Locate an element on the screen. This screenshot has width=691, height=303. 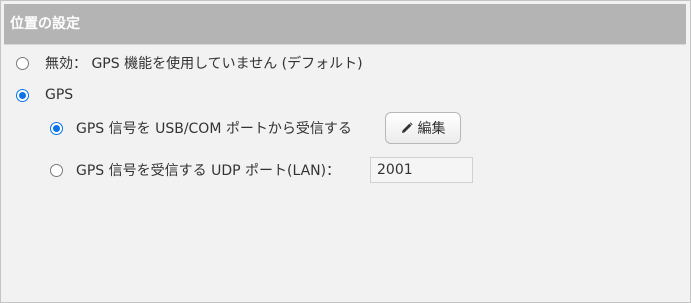
radio-gps is located at coordinates (22, 95).